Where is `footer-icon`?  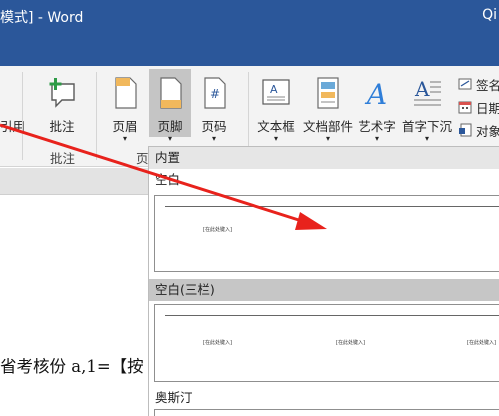
footer-icon is located at coordinates (171, 93).